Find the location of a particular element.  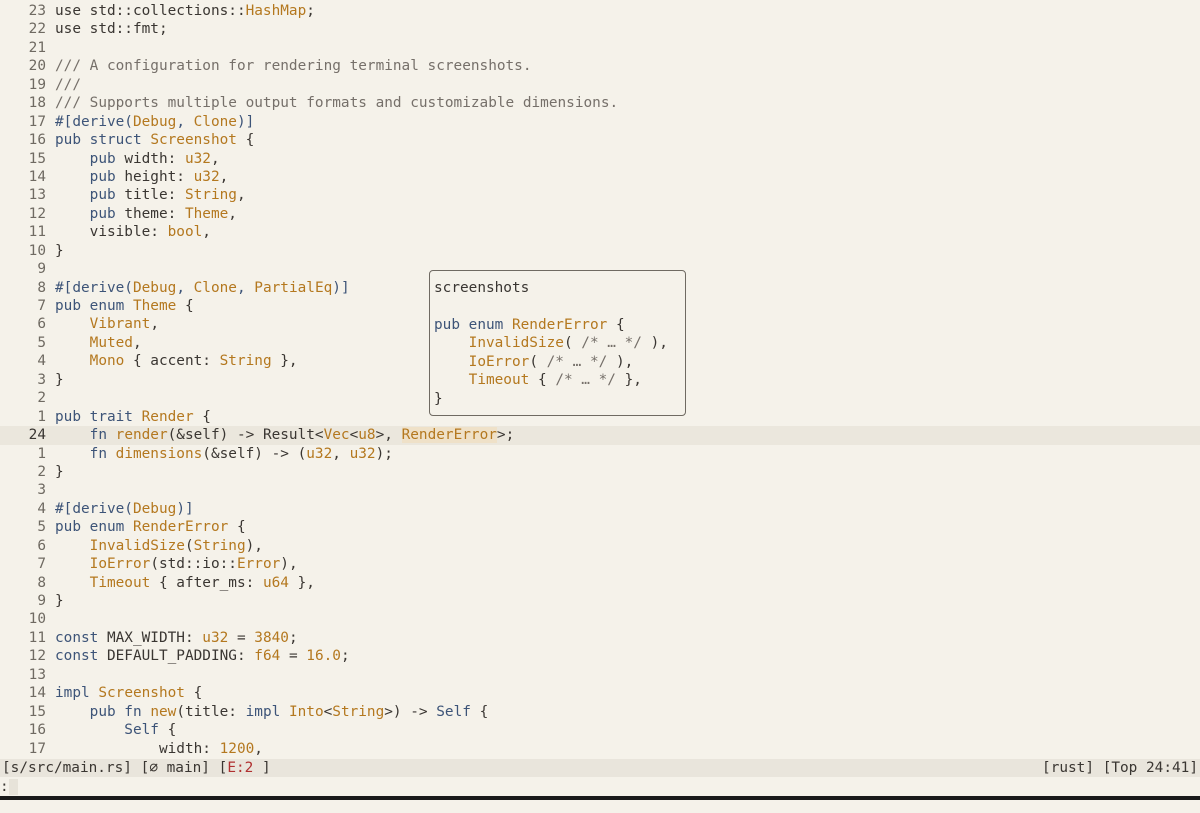

line-number: 7 is located at coordinates (41, 306).